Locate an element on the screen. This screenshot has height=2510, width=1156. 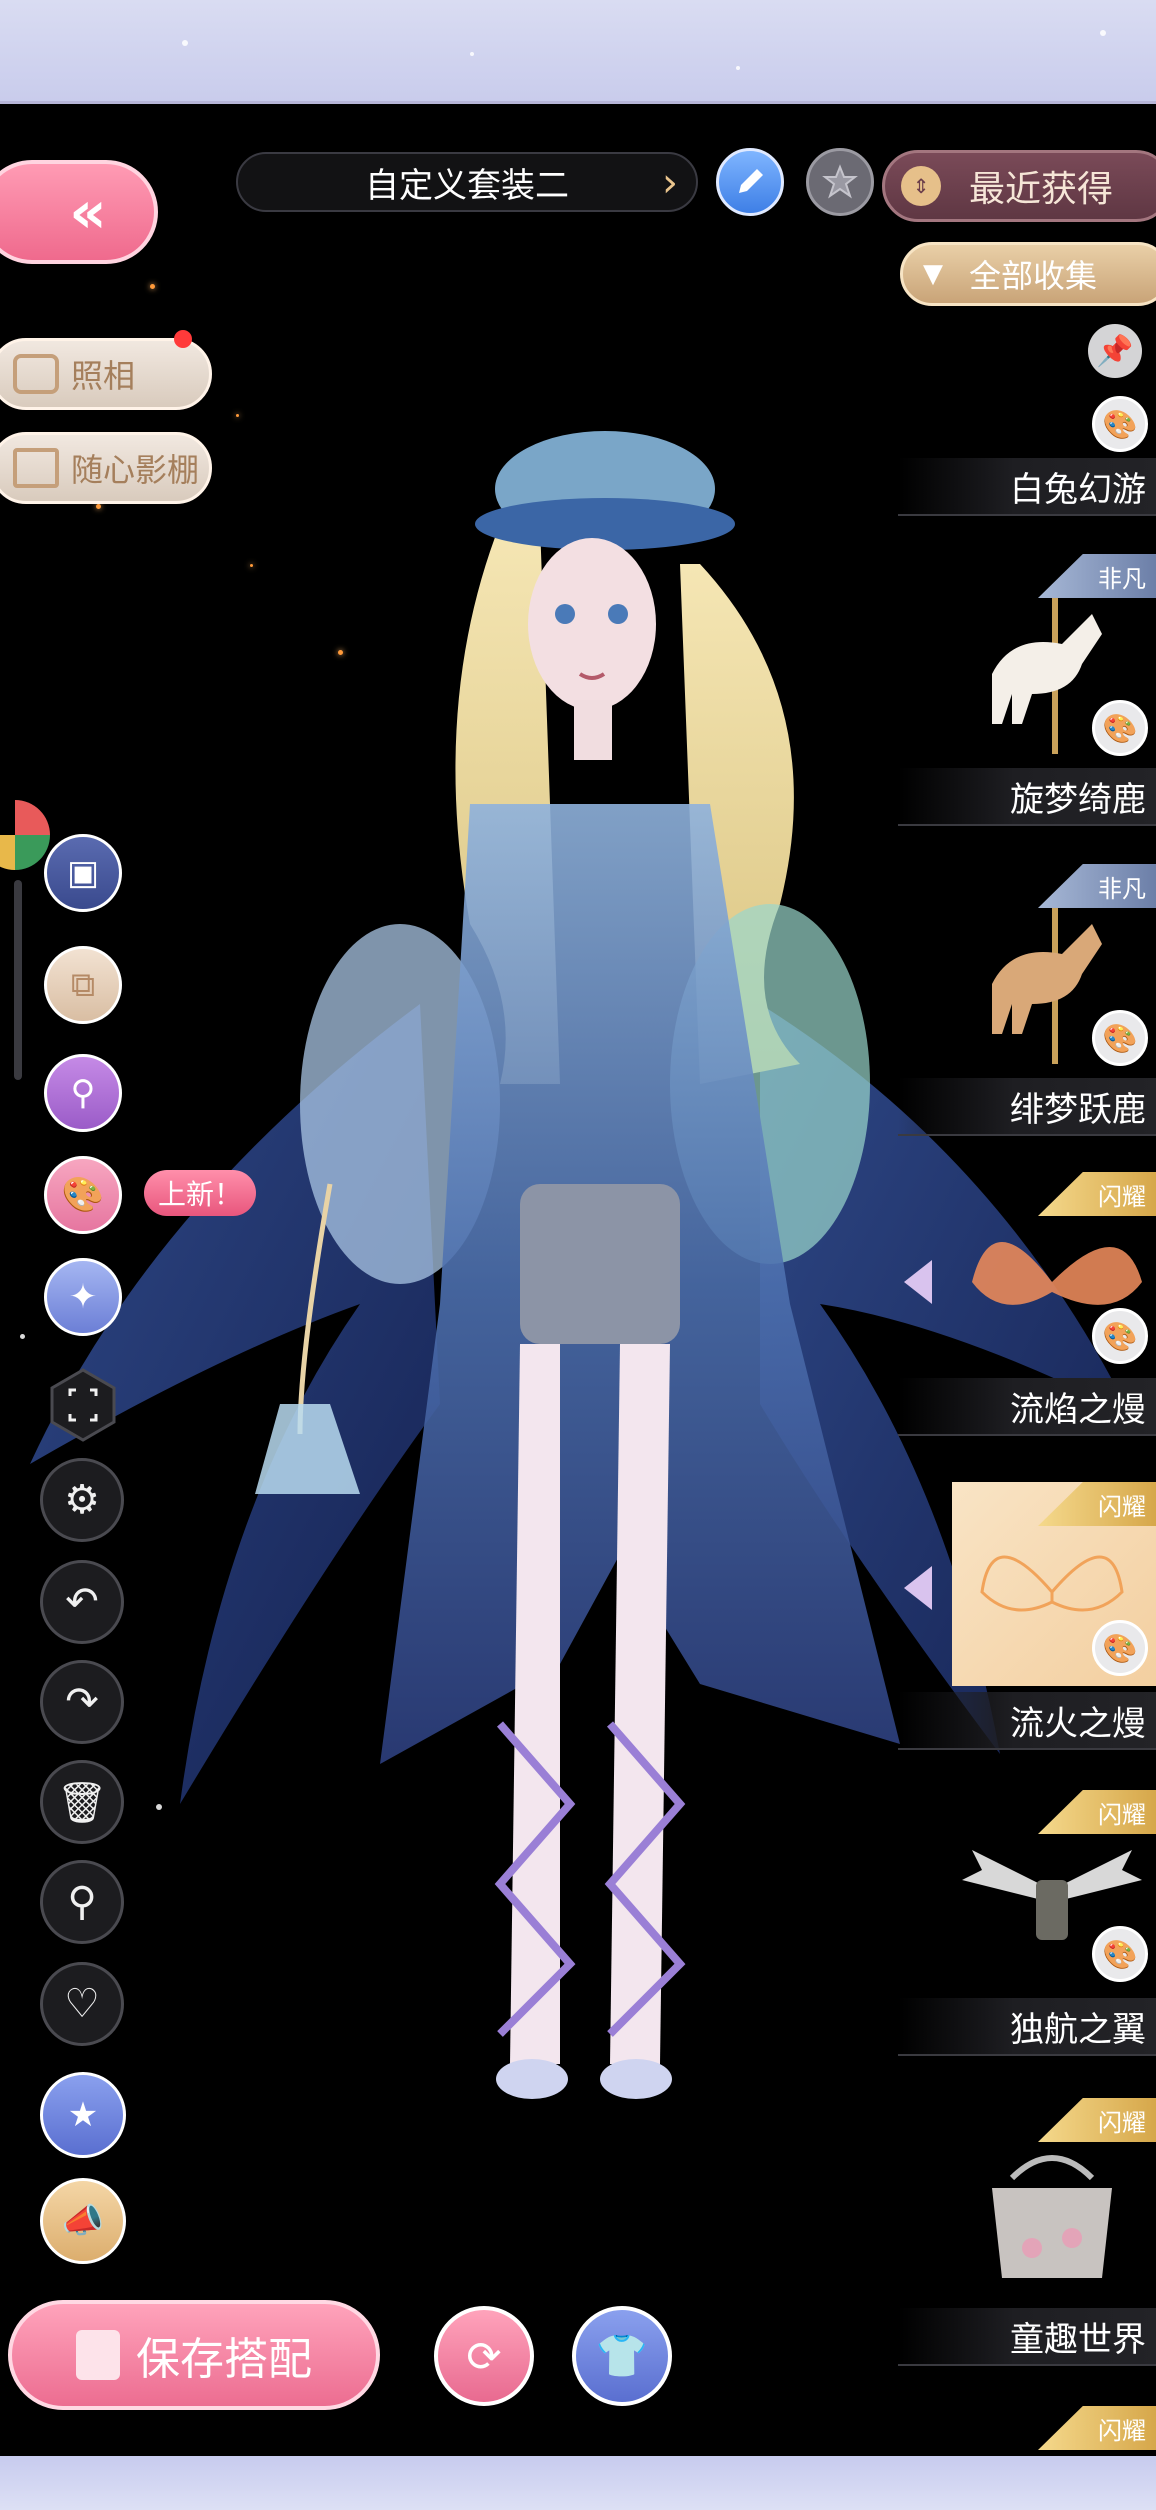
magic-button: ✦ is located at coordinates (83, 1297).